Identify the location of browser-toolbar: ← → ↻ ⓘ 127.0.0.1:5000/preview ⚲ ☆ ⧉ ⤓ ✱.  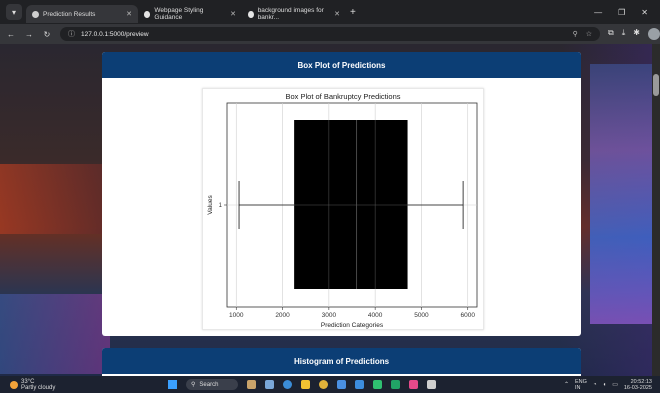
(330, 34).